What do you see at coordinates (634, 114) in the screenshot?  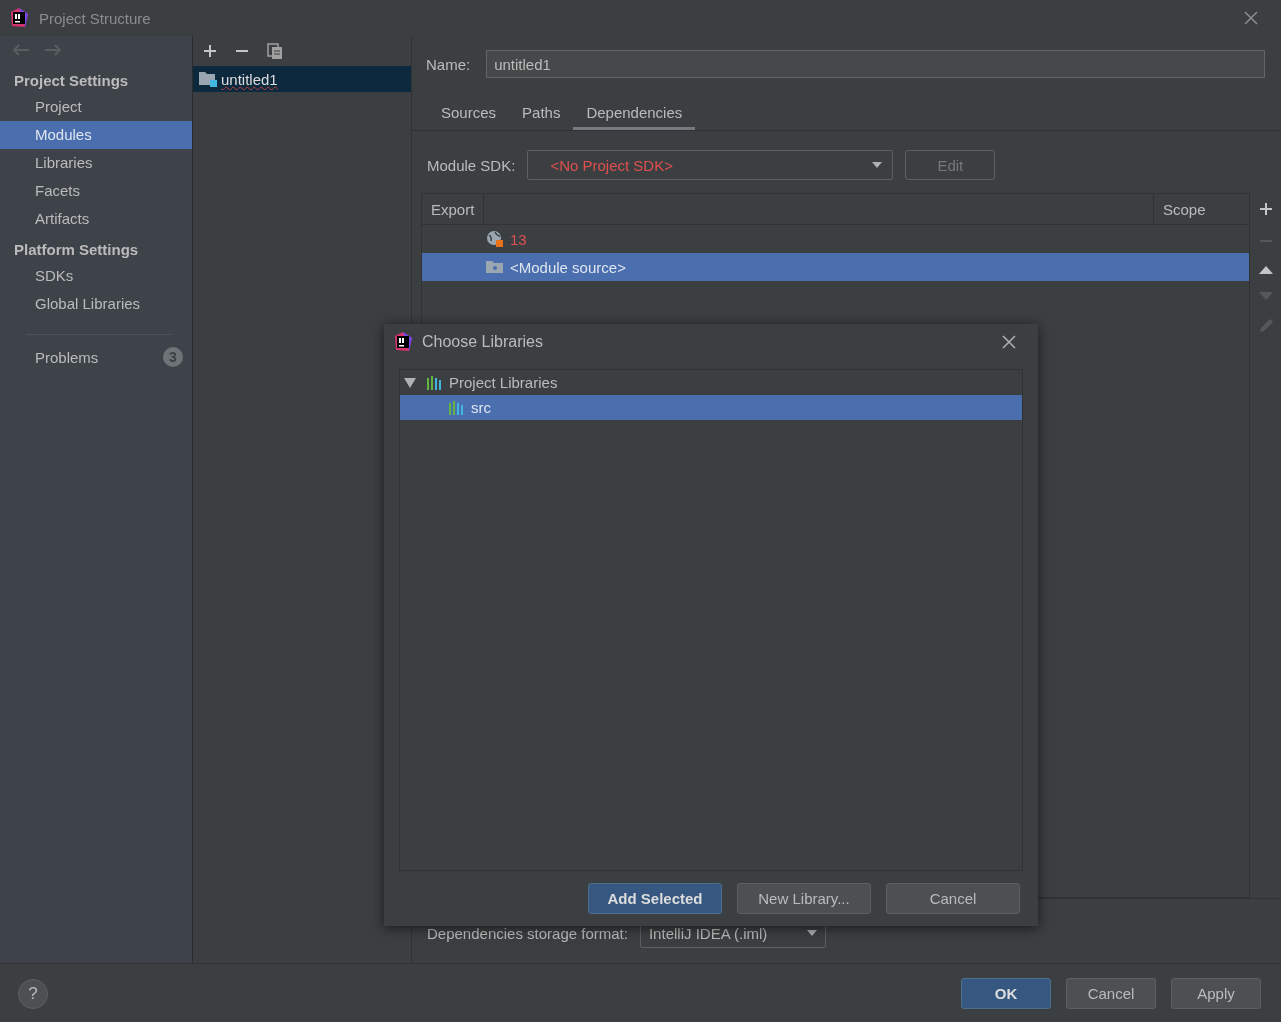 I see `tab: Dependencies` at bounding box center [634, 114].